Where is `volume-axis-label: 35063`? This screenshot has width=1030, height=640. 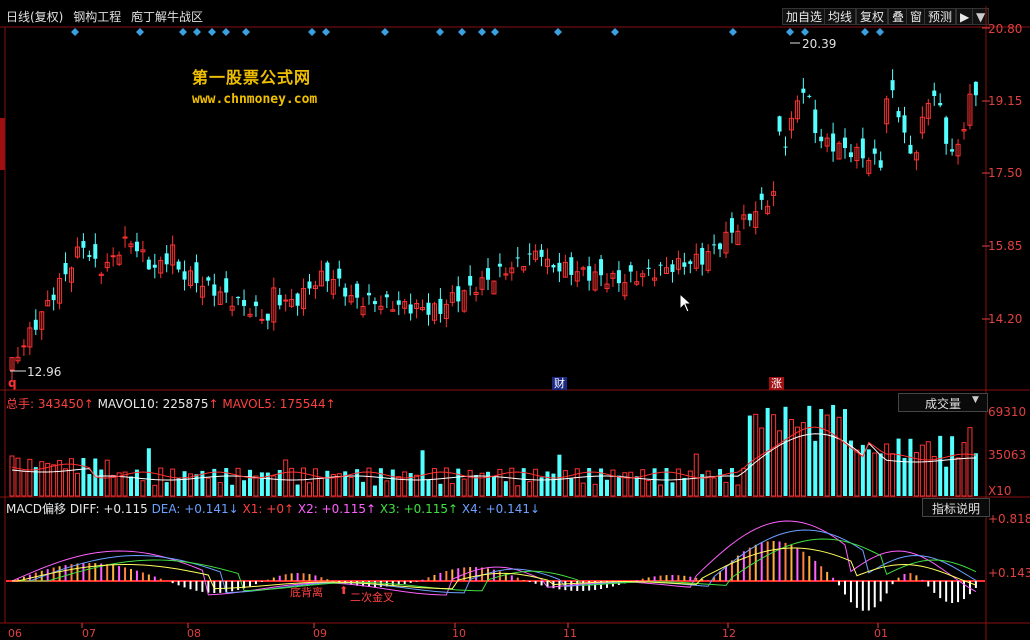 volume-axis-label: 35063 is located at coordinates (1007, 455).